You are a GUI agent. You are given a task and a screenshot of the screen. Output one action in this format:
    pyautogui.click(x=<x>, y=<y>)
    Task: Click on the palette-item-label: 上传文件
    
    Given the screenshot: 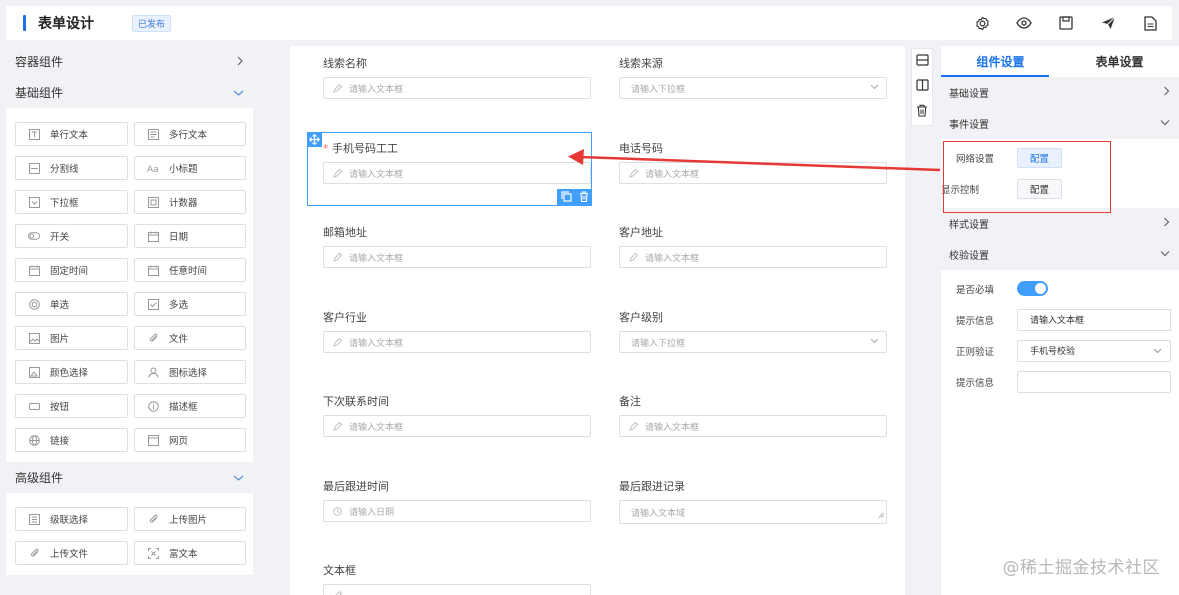 What is the action you would take?
    pyautogui.click(x=69, y=554)
    